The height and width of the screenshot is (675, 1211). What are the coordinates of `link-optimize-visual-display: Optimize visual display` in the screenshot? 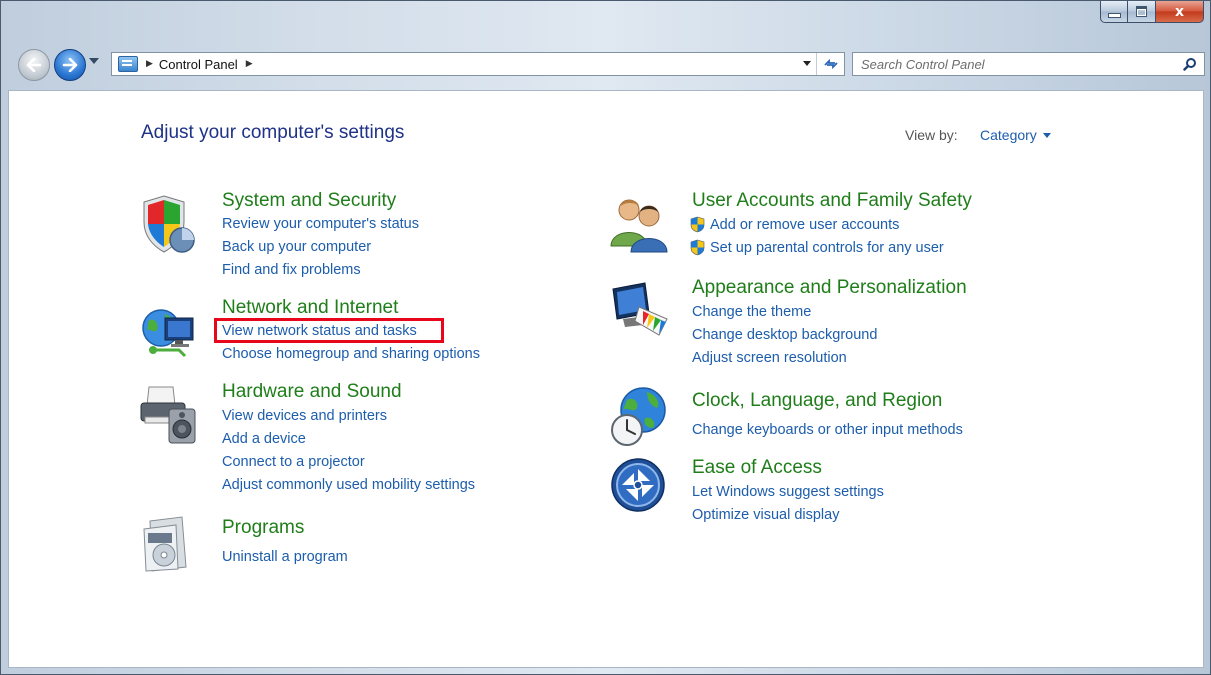 It's located at (765, 515).